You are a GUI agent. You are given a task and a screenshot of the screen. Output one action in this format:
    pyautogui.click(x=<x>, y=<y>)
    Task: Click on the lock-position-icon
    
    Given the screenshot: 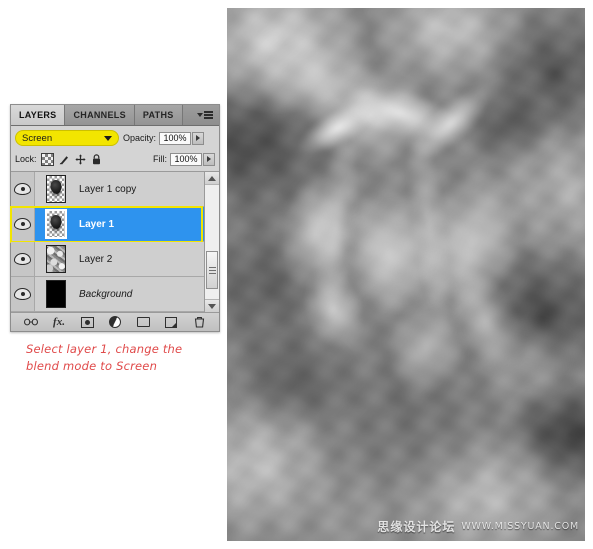 What is the action you would take?
    pyautogui.click(x=80, y=159)
    